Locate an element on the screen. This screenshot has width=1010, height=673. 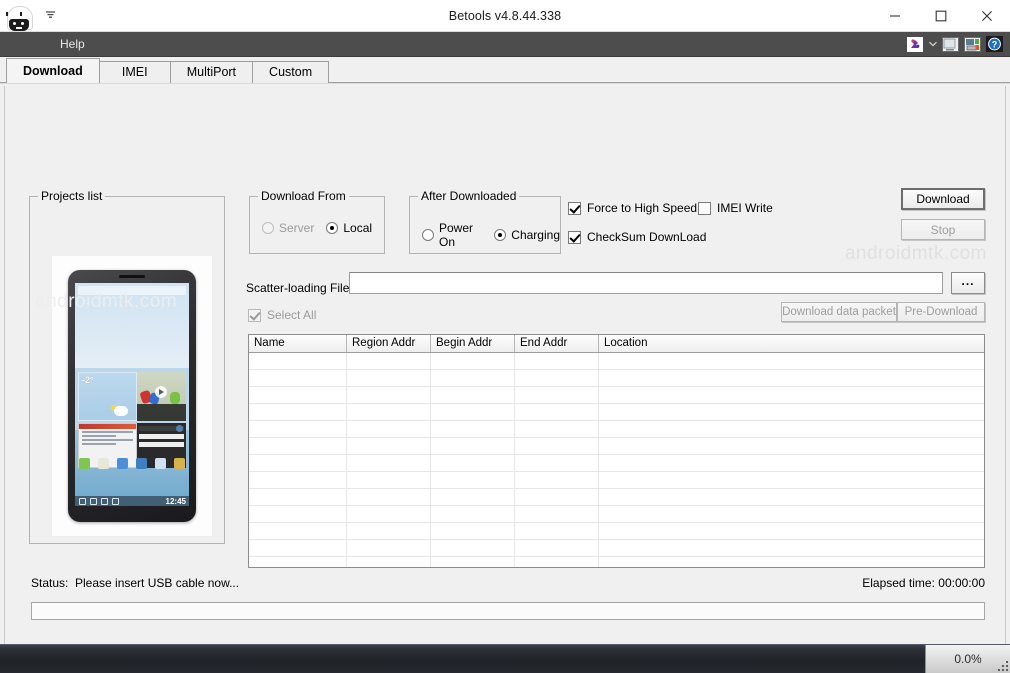
scatter-loading-input-wrap is located at coordinates (649, 283).